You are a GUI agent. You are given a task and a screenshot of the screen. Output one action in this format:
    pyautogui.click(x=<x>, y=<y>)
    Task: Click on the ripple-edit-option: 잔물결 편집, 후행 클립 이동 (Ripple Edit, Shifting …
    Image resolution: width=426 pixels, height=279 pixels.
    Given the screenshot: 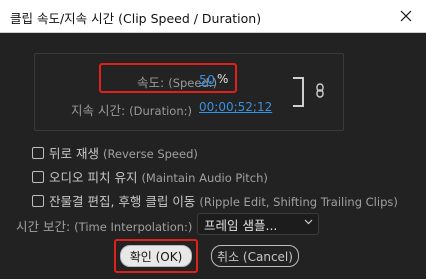 What is the action you would take?
    pyautogui.click(x=215, y=200)
    